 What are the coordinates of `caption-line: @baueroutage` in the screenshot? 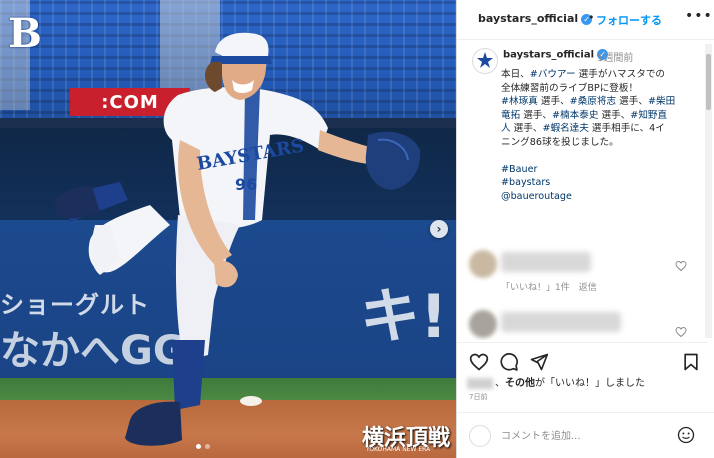 It's located at (601, 197).